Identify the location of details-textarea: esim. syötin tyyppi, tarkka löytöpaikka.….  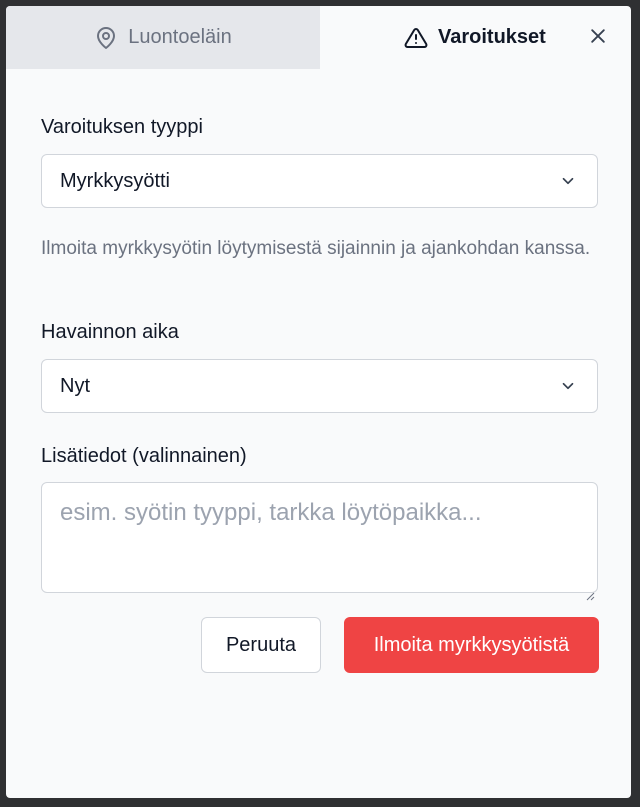
(319, 541).